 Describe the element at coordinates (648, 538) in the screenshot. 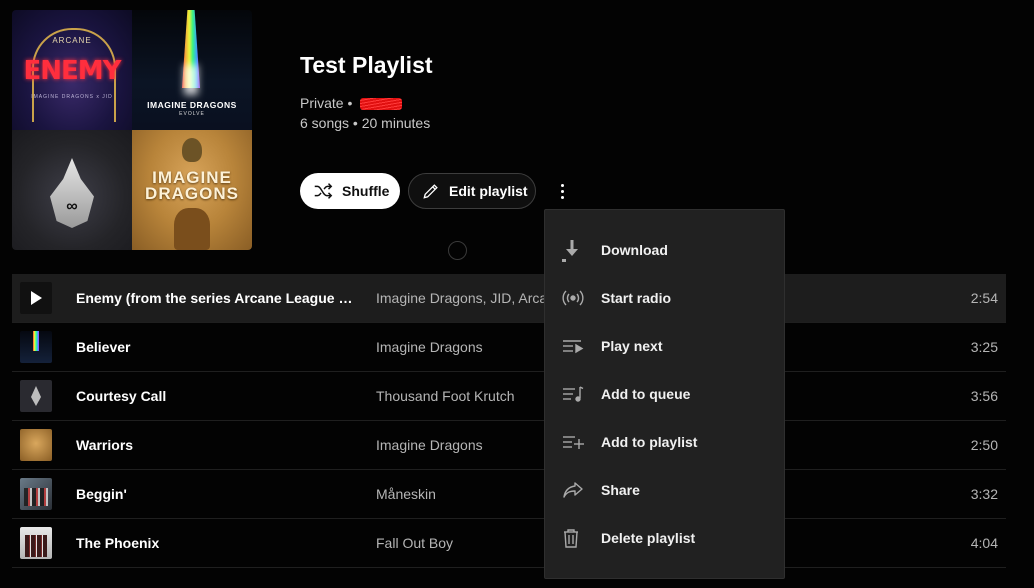

I see `menu-item-label: Delete playlist` at that location.